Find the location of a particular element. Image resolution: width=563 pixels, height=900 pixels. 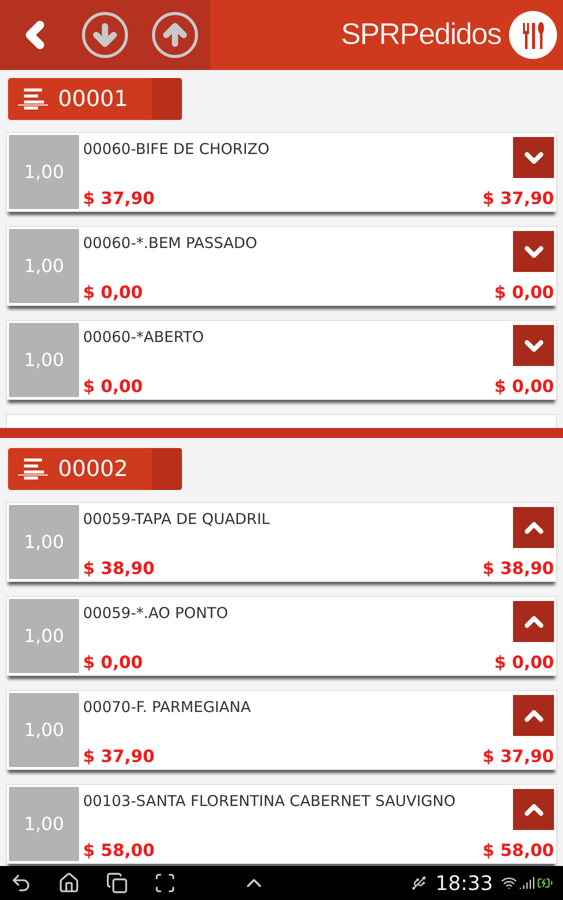

item-name: 00060-BIFE DE CHORIZO is located at coordinates (176, 149).